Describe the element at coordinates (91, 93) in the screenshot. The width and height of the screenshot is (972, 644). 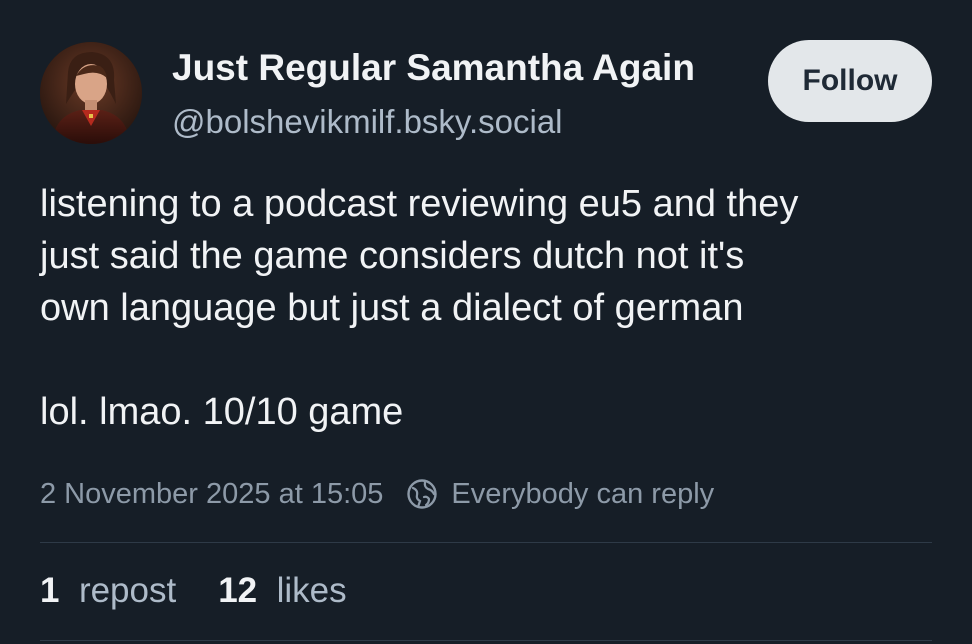
I see `avatar` at that location.